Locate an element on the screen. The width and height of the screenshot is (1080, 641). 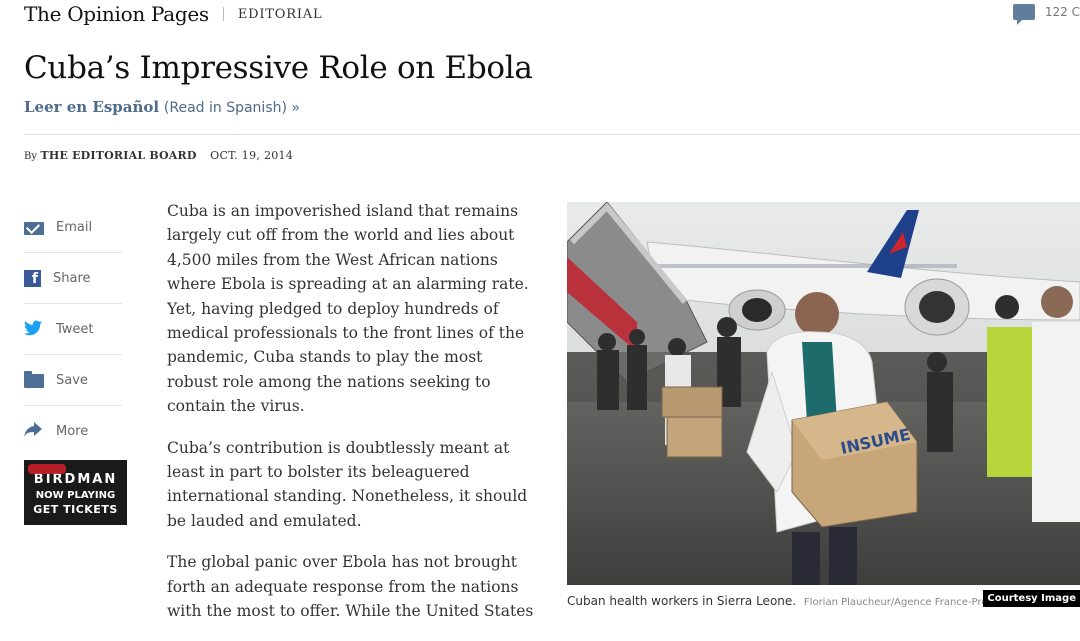
opinion-pages-logo: The Opinion Pages is located at coordinates (116, 14).